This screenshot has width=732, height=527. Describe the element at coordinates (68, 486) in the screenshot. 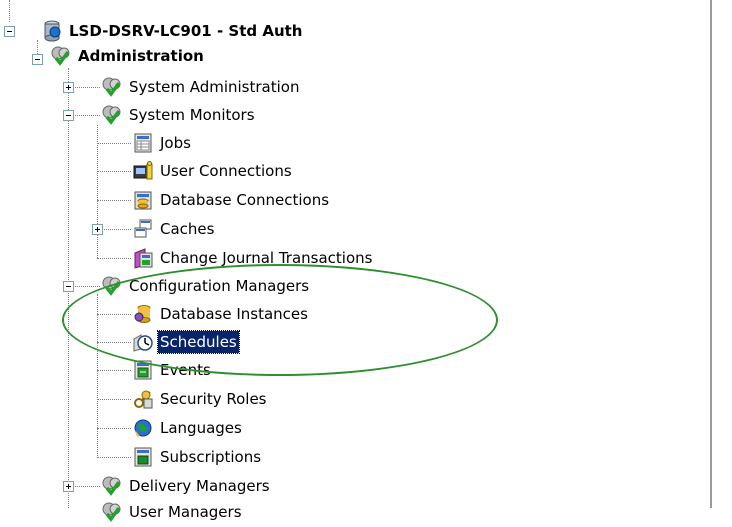

I see `expand-toggle-delivery-managers` at that location.